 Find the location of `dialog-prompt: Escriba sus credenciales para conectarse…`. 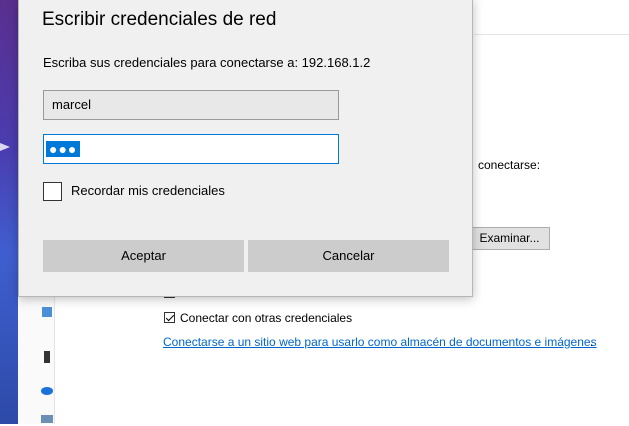

dialog-prompt: Escriba sus credenciales para conectarse… is located at coordinates (207, 62).